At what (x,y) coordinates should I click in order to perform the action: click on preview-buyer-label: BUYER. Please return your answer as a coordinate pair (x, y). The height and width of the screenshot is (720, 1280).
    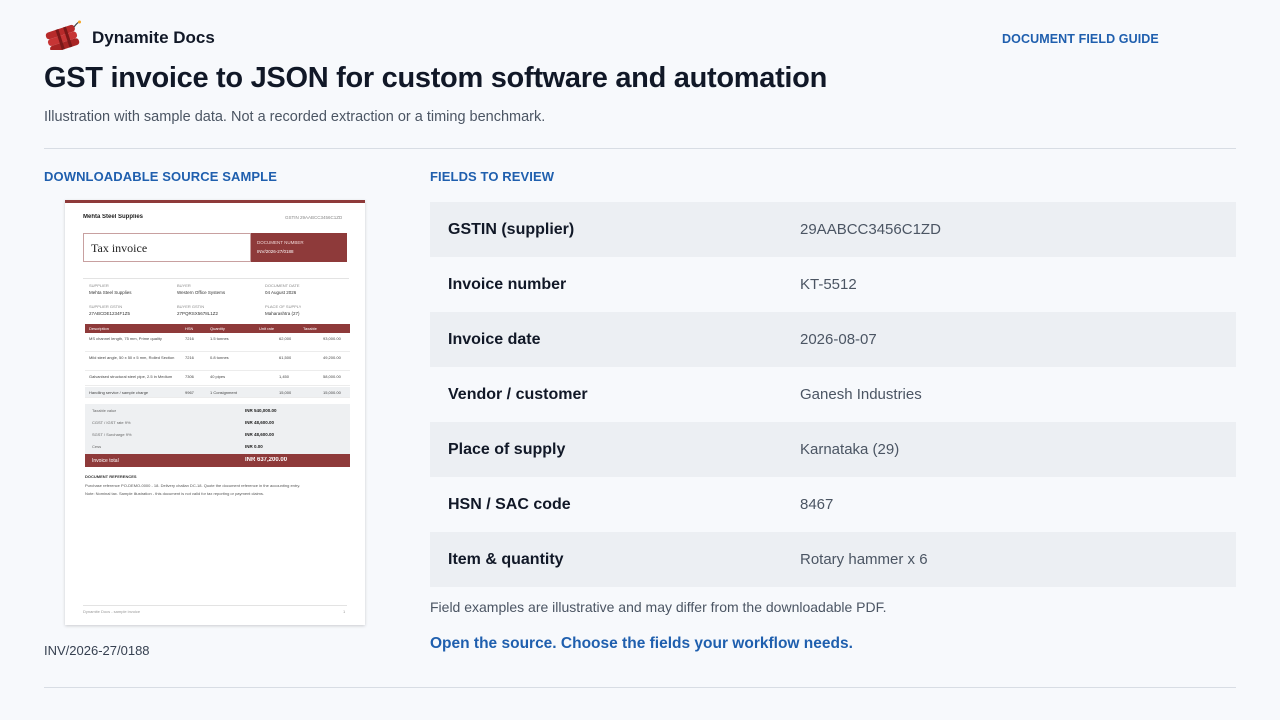
    Looking at the image, I should click on (184, 285).